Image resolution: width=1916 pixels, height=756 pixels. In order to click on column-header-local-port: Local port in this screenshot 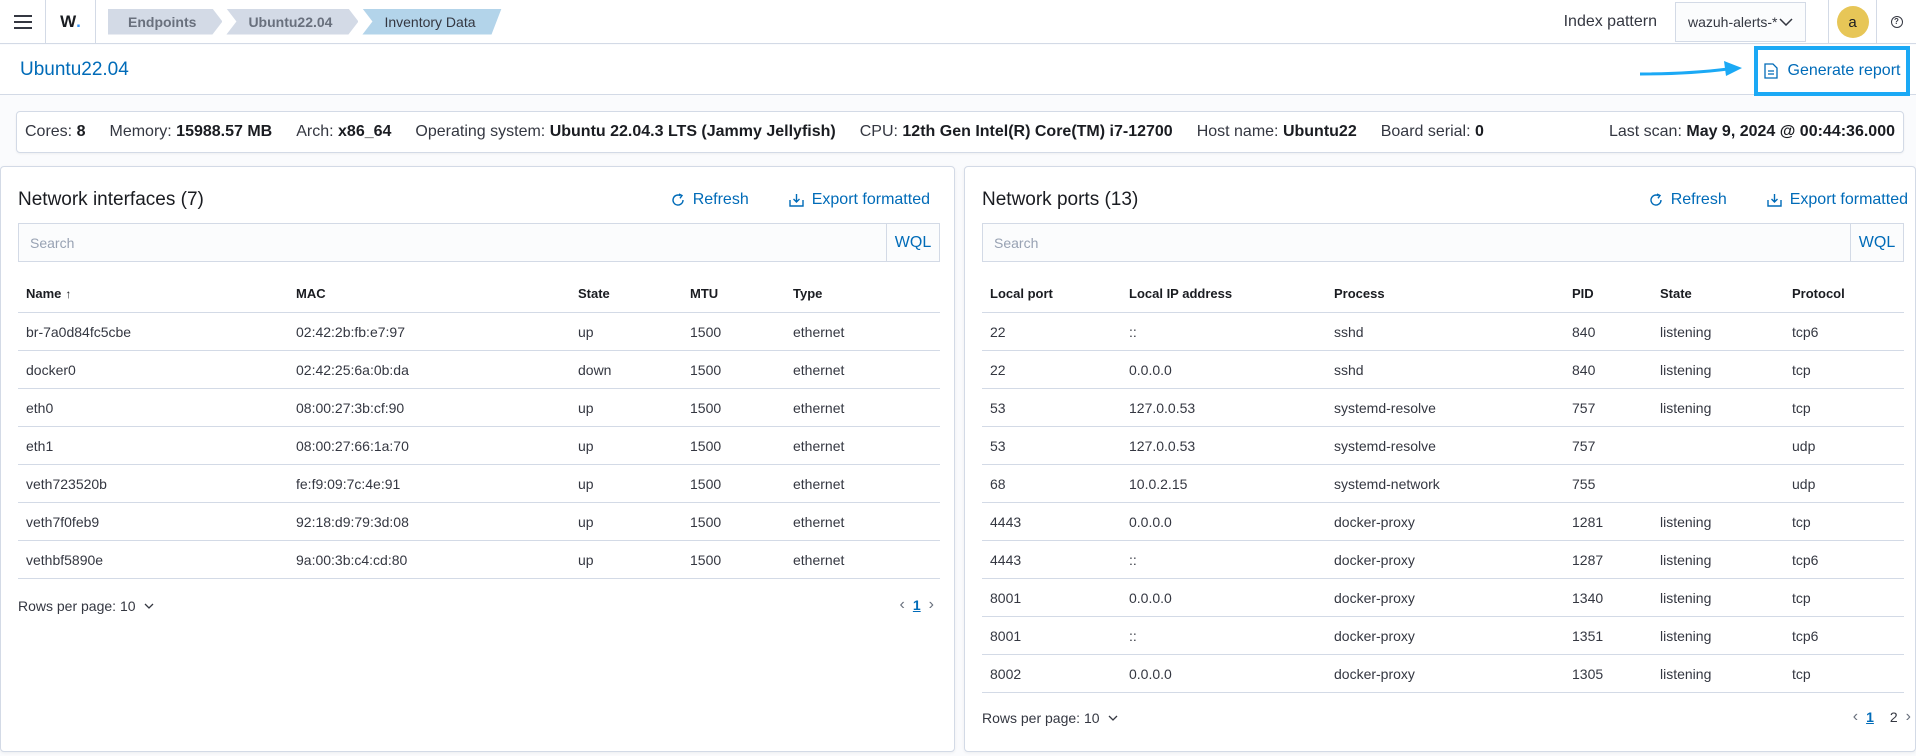, I will do `click(1051, 293)`.